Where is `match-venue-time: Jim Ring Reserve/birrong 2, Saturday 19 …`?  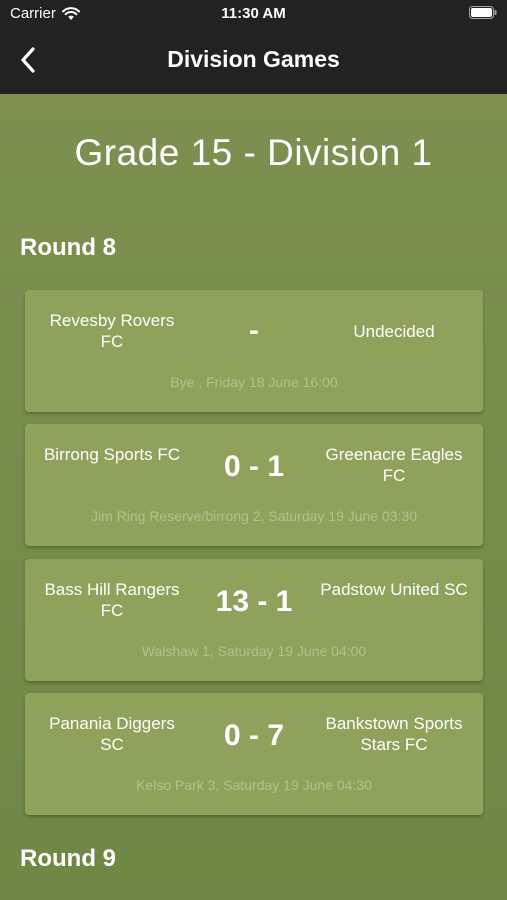 match-venue-time: Jim Ring Reserve/birrong 2, Saturday 19 … is located at coordinates (254, 516).